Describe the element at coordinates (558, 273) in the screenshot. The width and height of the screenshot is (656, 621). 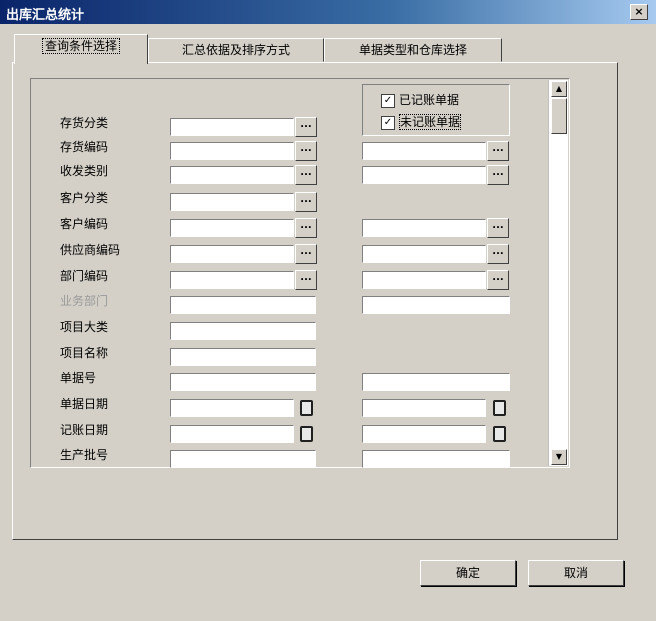
I see `vertical-scrollbar: ▲ ▼` at that location.